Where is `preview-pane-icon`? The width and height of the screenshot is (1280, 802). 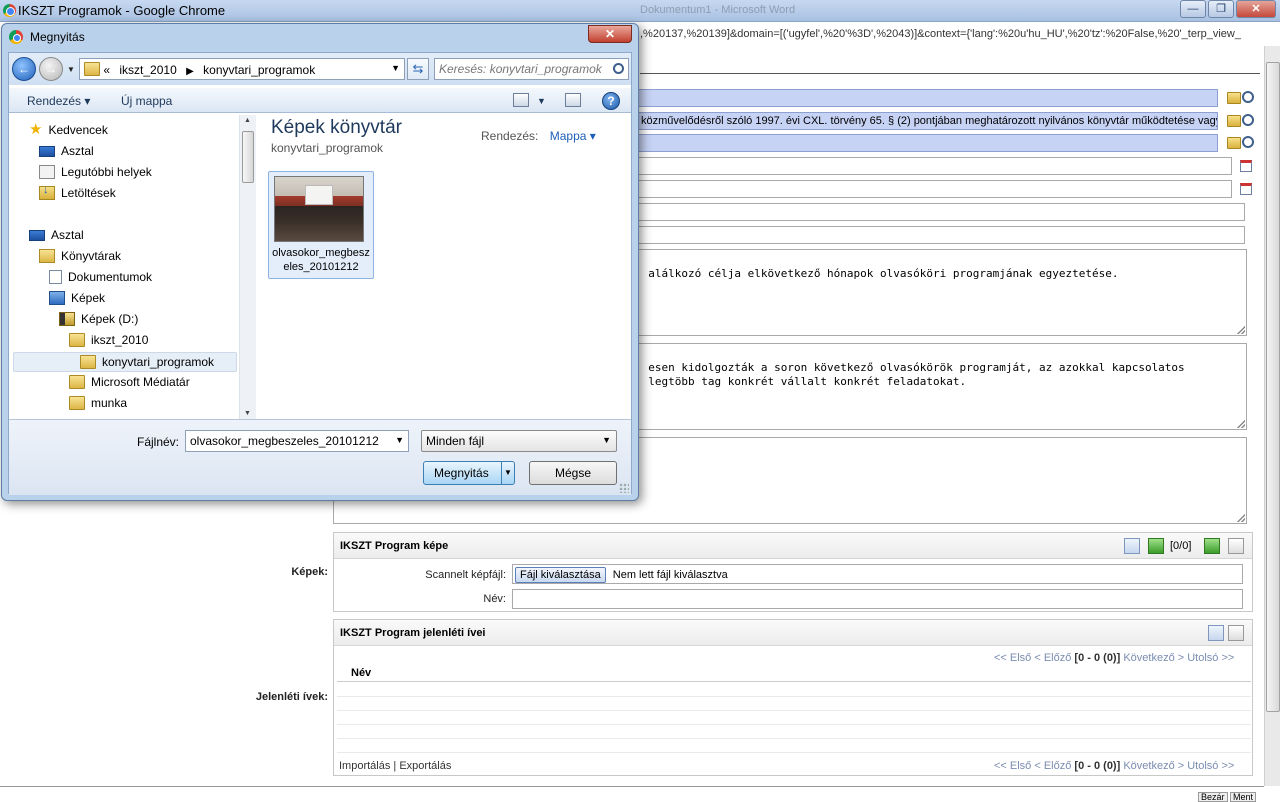
preview-pane-icon is located at coordinates (573, 100).